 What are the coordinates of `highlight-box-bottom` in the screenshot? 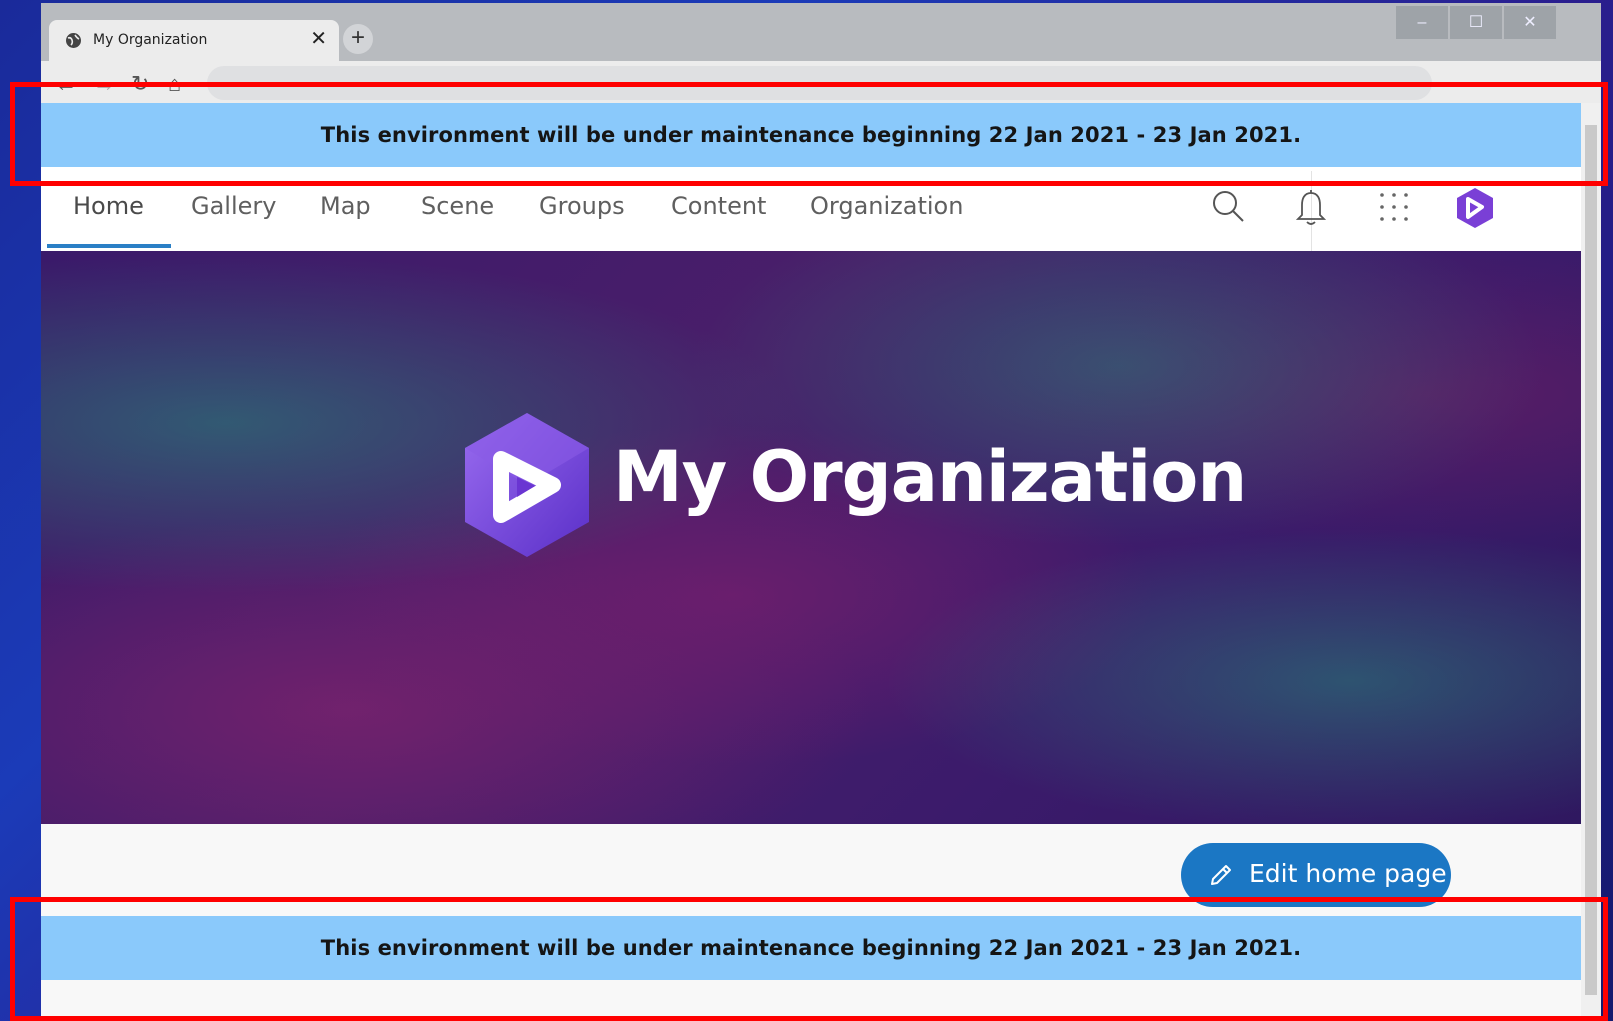 It's located at (809, 959).